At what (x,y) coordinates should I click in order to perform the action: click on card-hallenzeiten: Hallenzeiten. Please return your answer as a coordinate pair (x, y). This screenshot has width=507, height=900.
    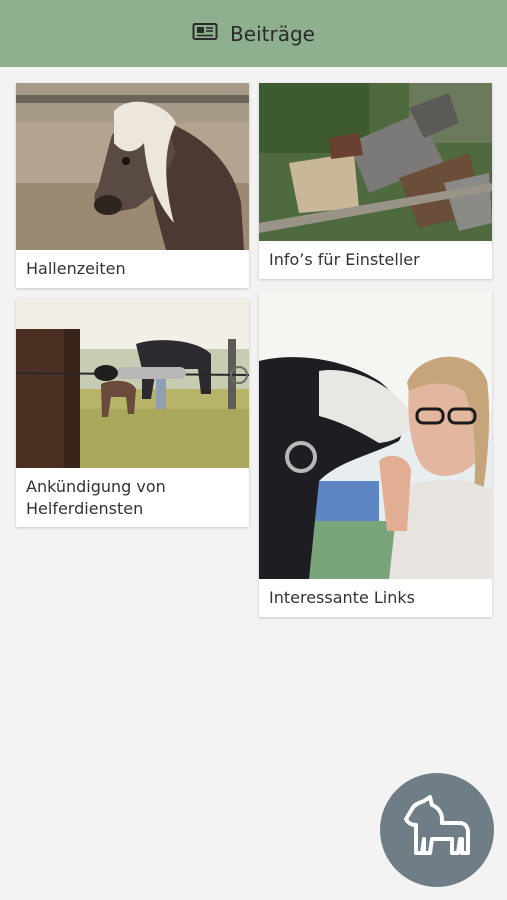
    Looking at the image, I should click on (132, 185).